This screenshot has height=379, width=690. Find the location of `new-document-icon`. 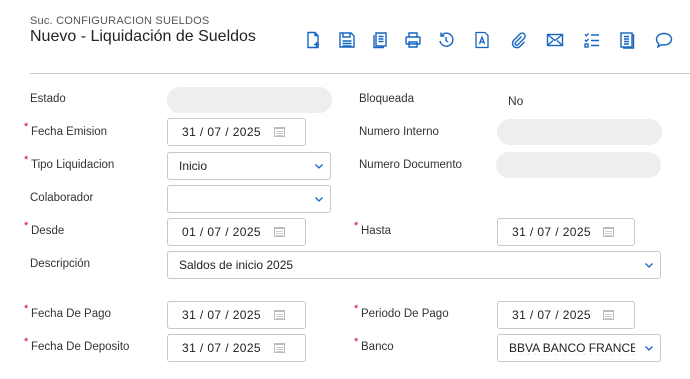

new-document-icon is located at coordinates (313, 40).